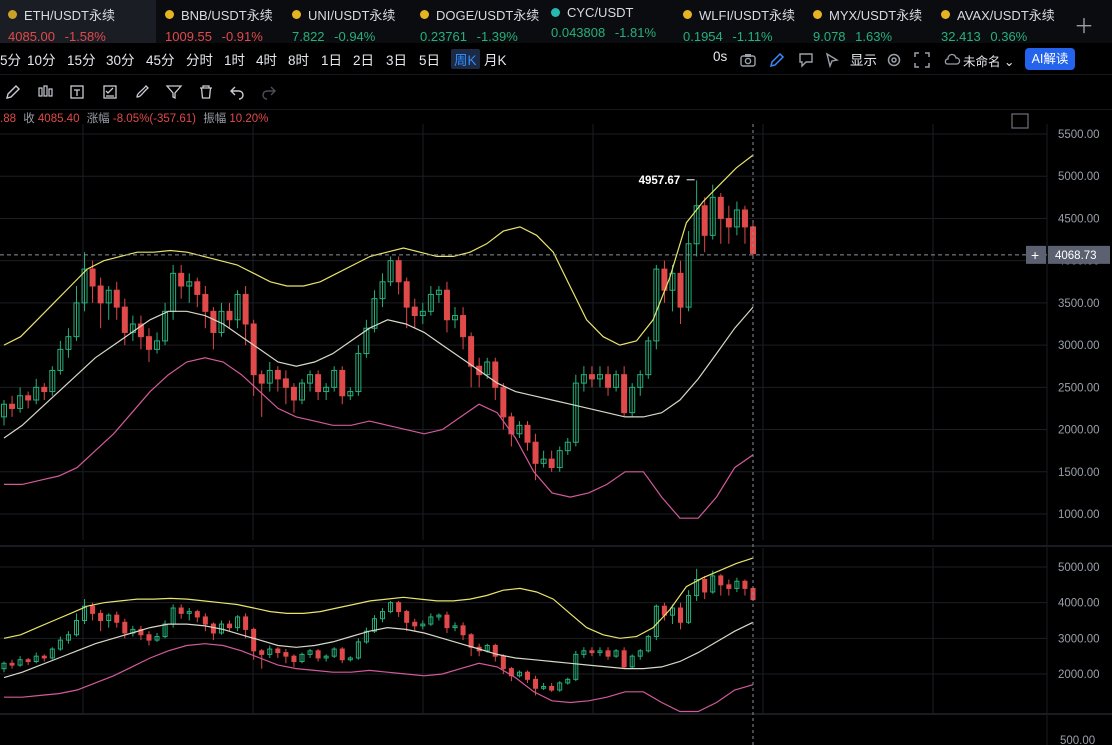  I want to click on y-tick-label: 5000.00, so click(1079, 177).